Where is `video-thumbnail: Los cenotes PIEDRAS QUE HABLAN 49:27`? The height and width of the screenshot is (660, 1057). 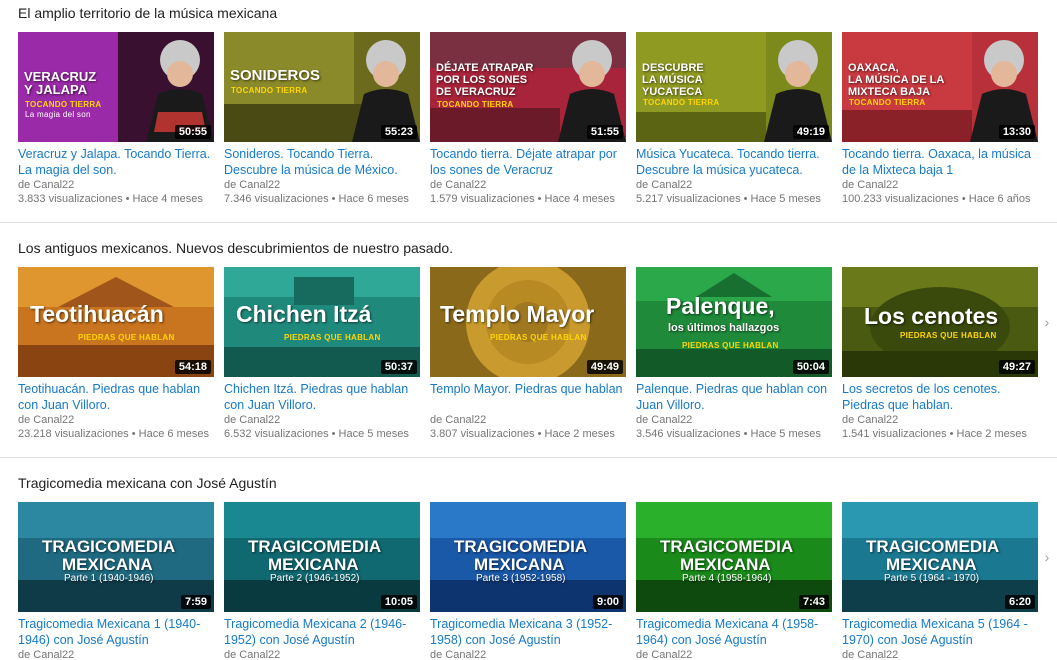 video-thumbnail: Los cenotes PIEDRAS QUE HABLAN 49:27 is located at coordinates (940, 322).